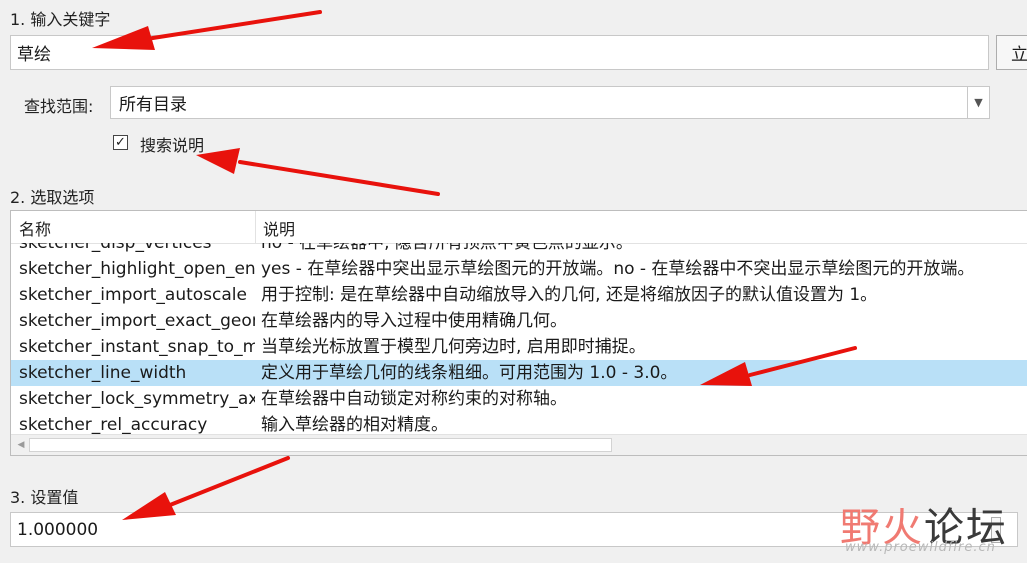  Describe the element at coordinates (802, 361) in the screenshot. I see `annotation-arrow-row` at that location.